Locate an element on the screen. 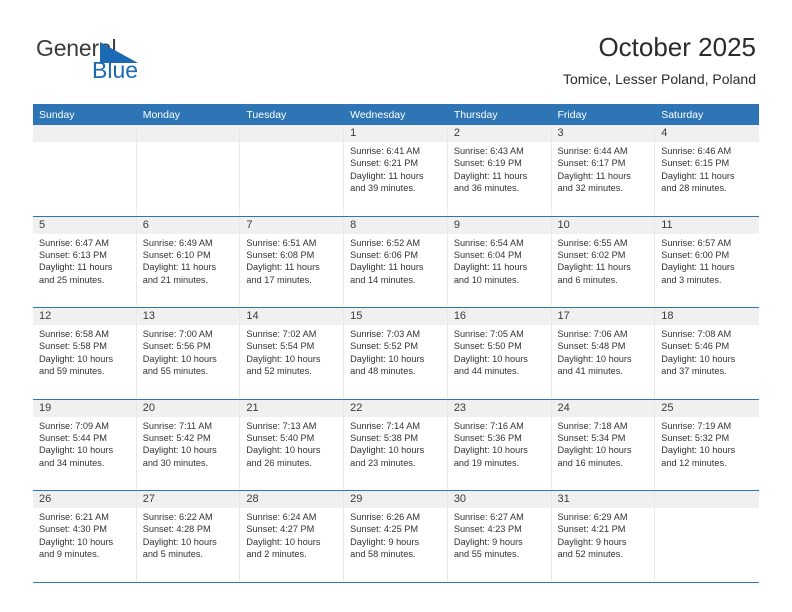 The image size is (792, 612). sunrise-time: Sunrise: 7:13 AM is located at coordinates (281, 425).